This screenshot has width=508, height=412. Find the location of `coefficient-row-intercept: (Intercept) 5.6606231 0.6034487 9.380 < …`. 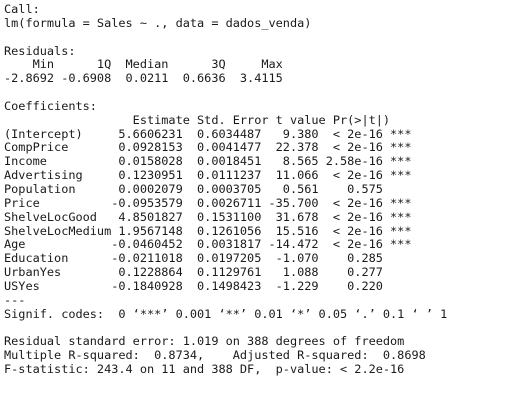

coefficient-row-intercept: (Intercept) 5.6606231 0.6034487 9.380 < … is located at coordinates (208, 133).